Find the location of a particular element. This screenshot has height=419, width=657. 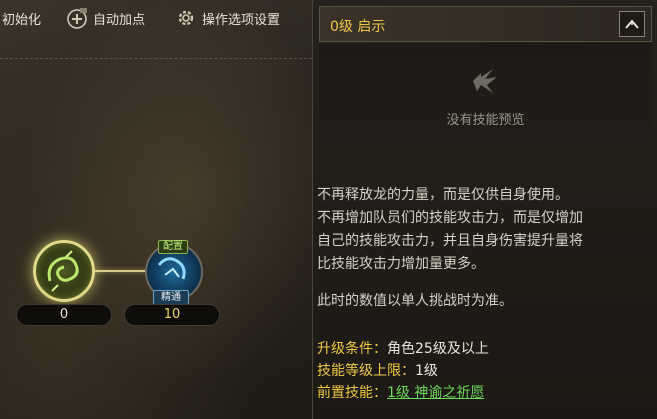

auto-assign-button: 自动加点 is located at coordinates (105, 18).